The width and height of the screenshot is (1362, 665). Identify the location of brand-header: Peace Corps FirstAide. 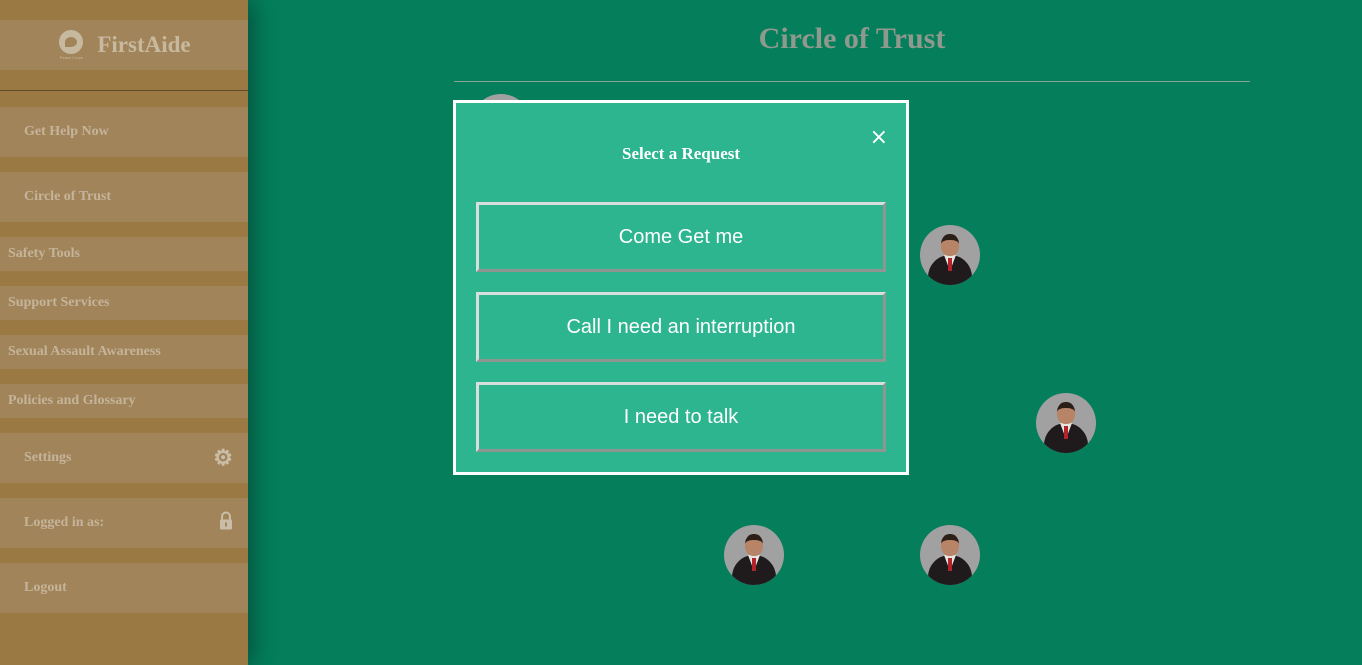
(124, 45).